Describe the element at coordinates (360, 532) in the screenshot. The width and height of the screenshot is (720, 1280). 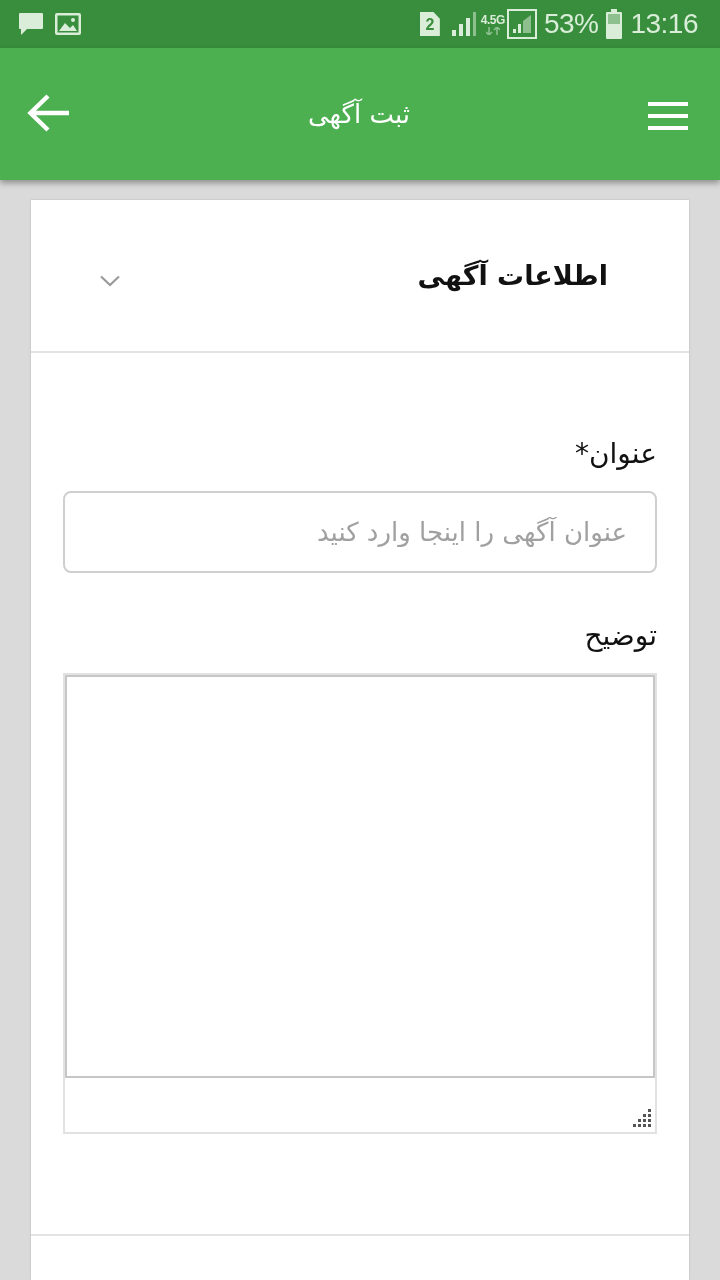
I see `title-input: عنوان آگهی را اینجا وارد کنید` at that location.